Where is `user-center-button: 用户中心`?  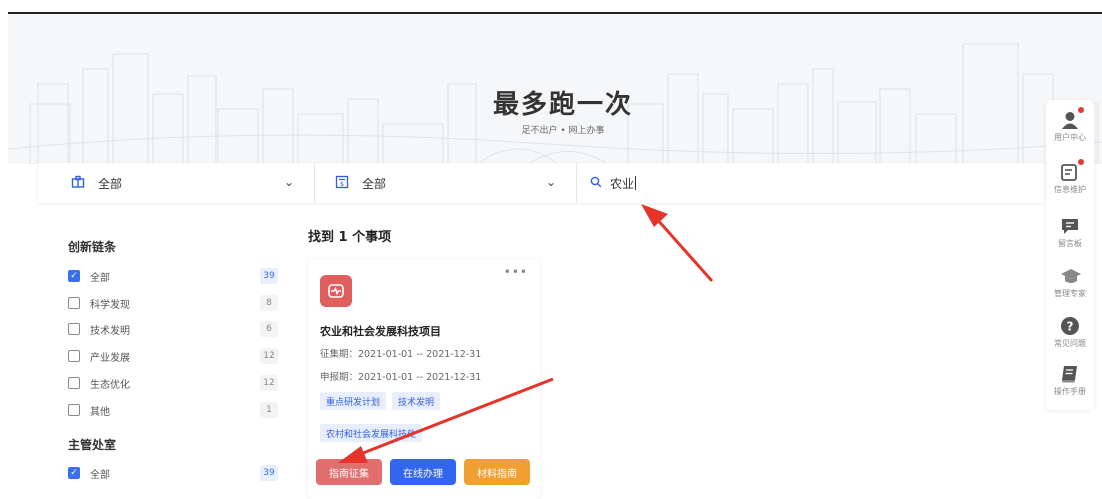 user-center-button: 用户中心 is located at coordinates (1070, 125).